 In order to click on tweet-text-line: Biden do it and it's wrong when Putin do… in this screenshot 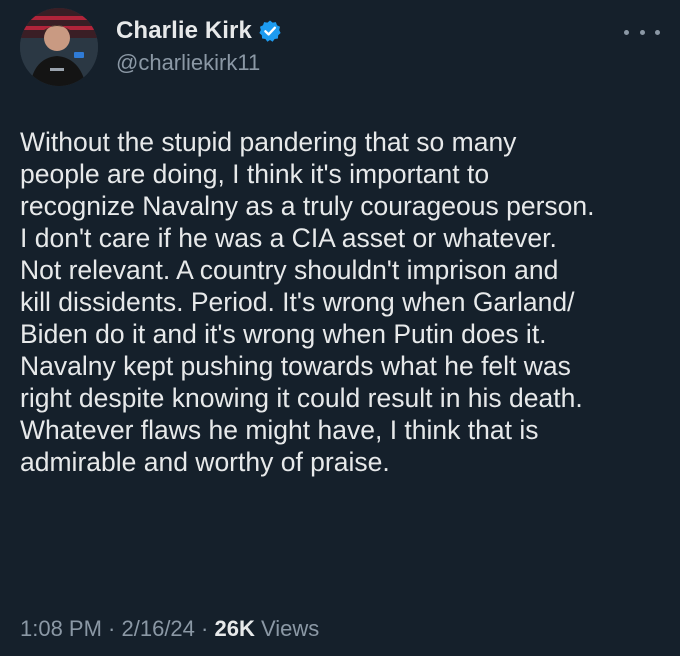, I will do `click(283, 334)`.